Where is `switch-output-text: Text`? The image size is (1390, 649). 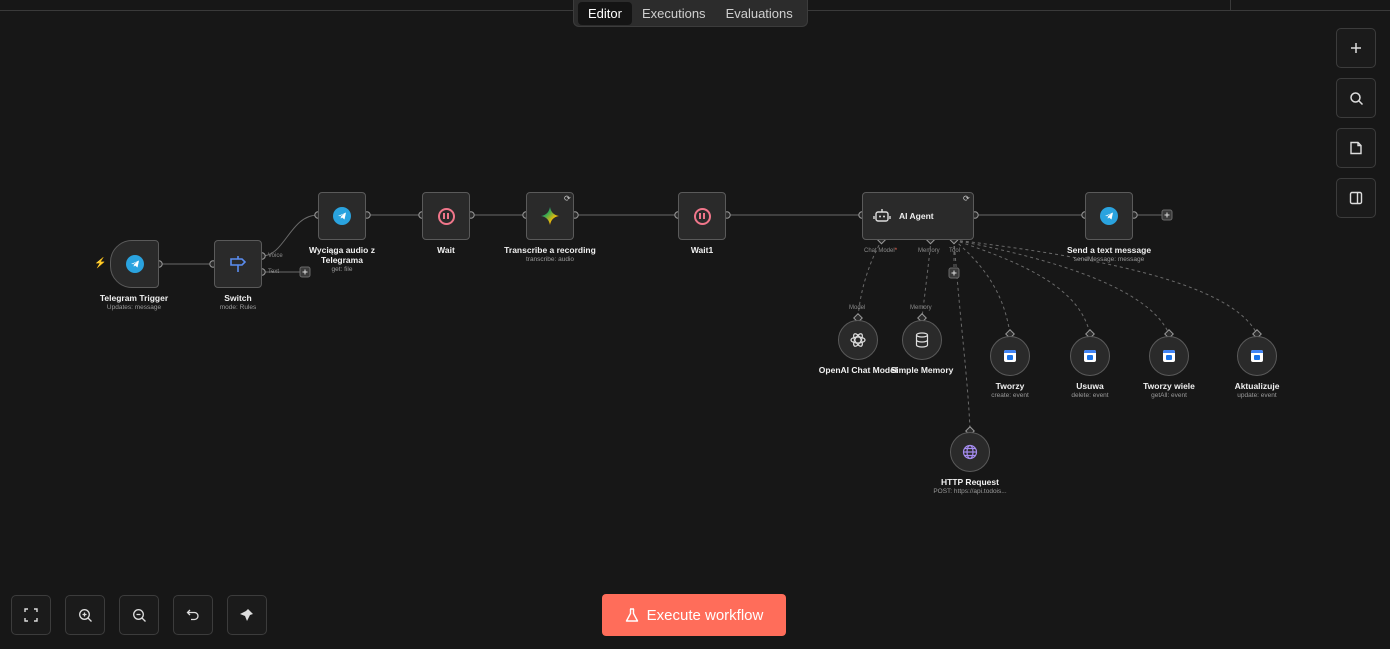
switch-output-text: Text is located at coordinates (274, 272).